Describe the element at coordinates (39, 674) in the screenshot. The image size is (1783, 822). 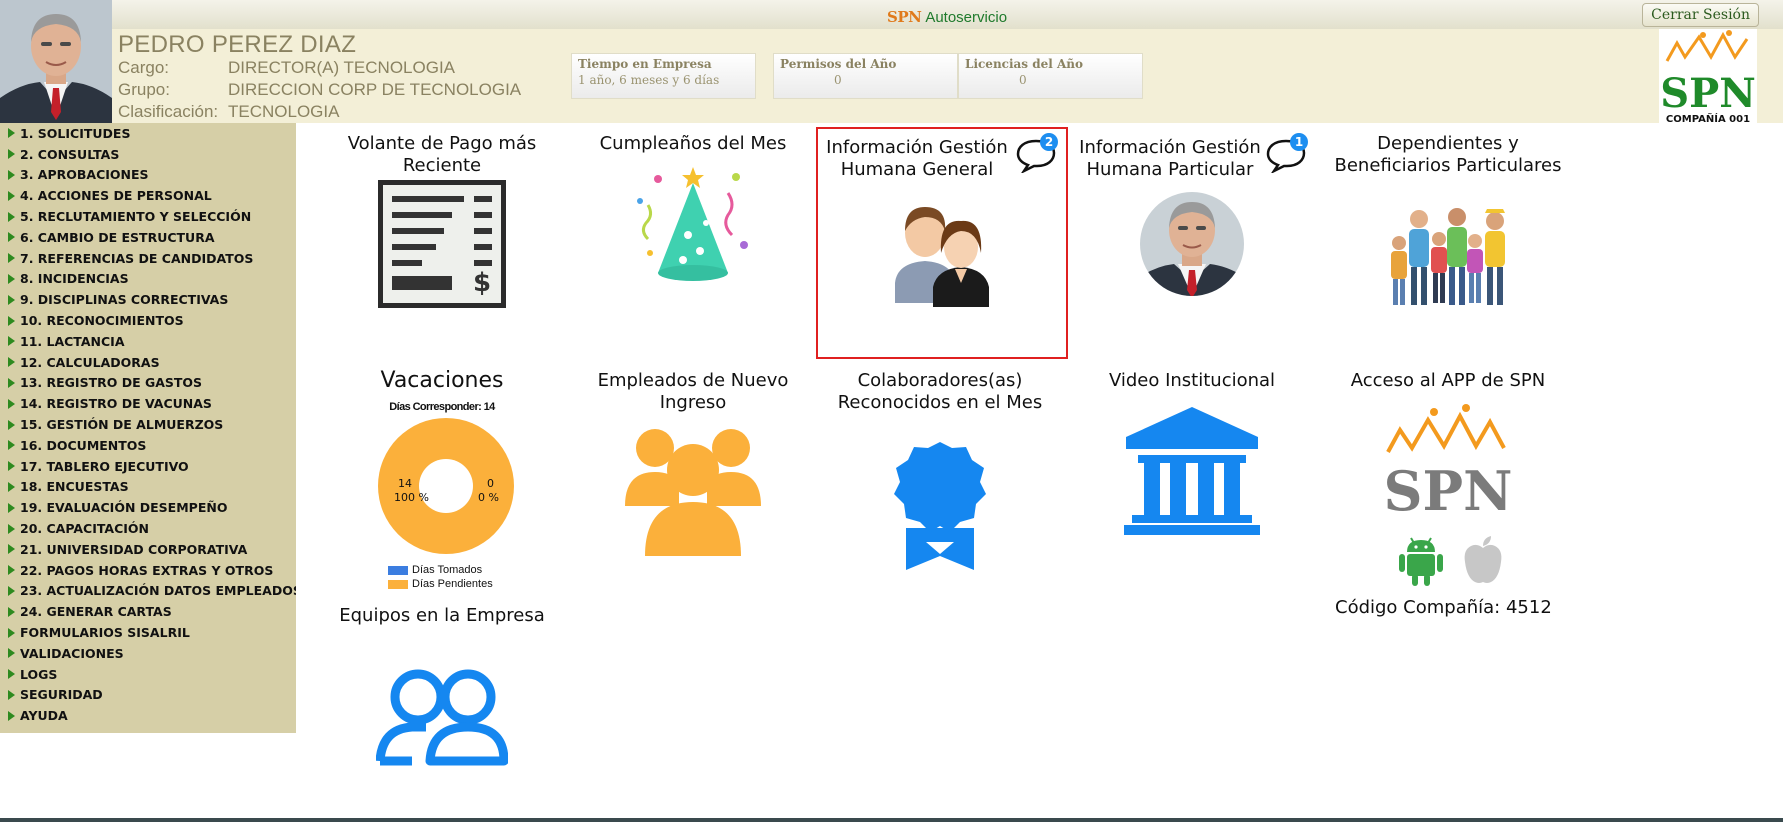
I see `sidebar-item-label: LOGS` at that location.